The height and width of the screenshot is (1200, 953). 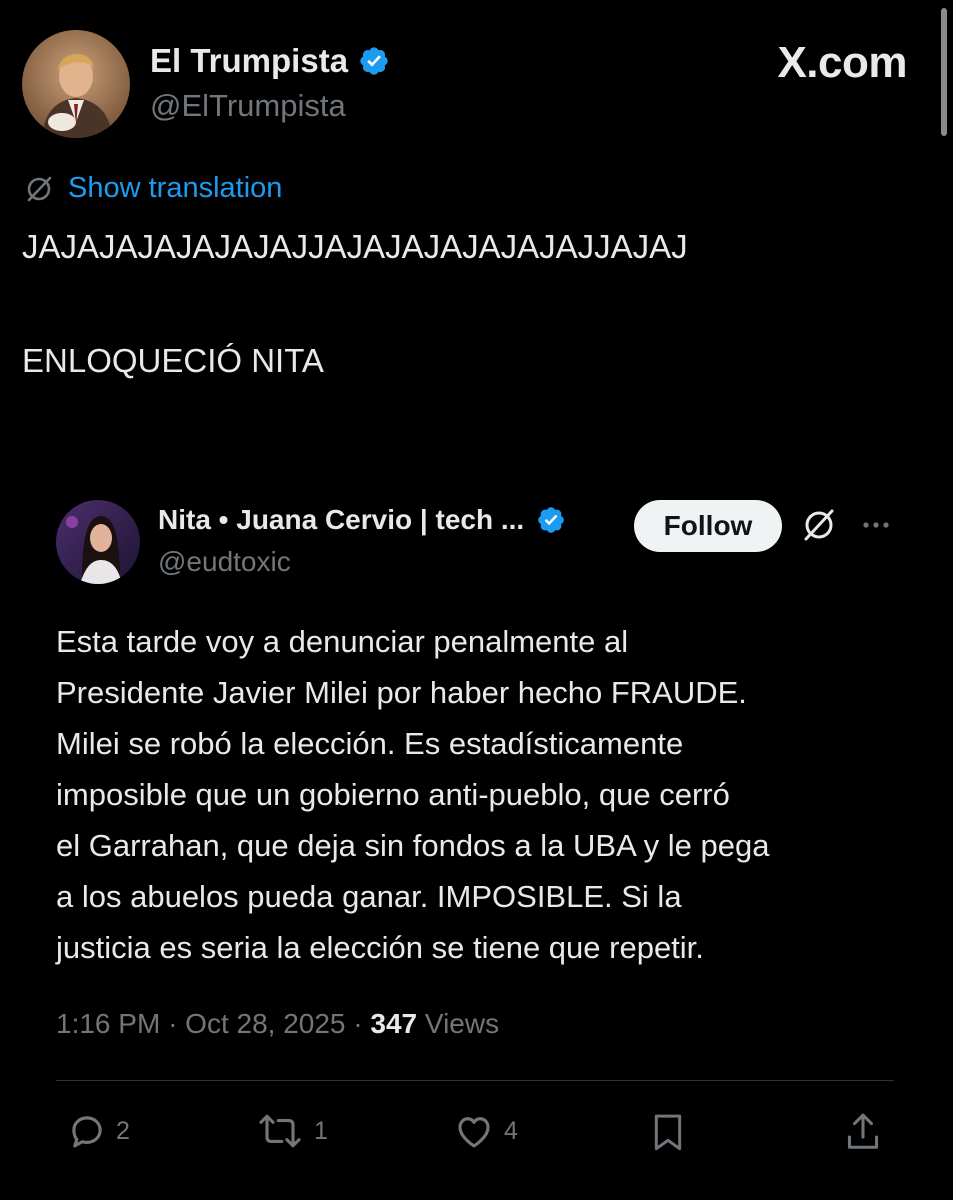 What do you see at coordinates (265, 1023) in the screenshot?
I see `tweet-date: Oct 28, 2025` at bounding box center [265, 1023].